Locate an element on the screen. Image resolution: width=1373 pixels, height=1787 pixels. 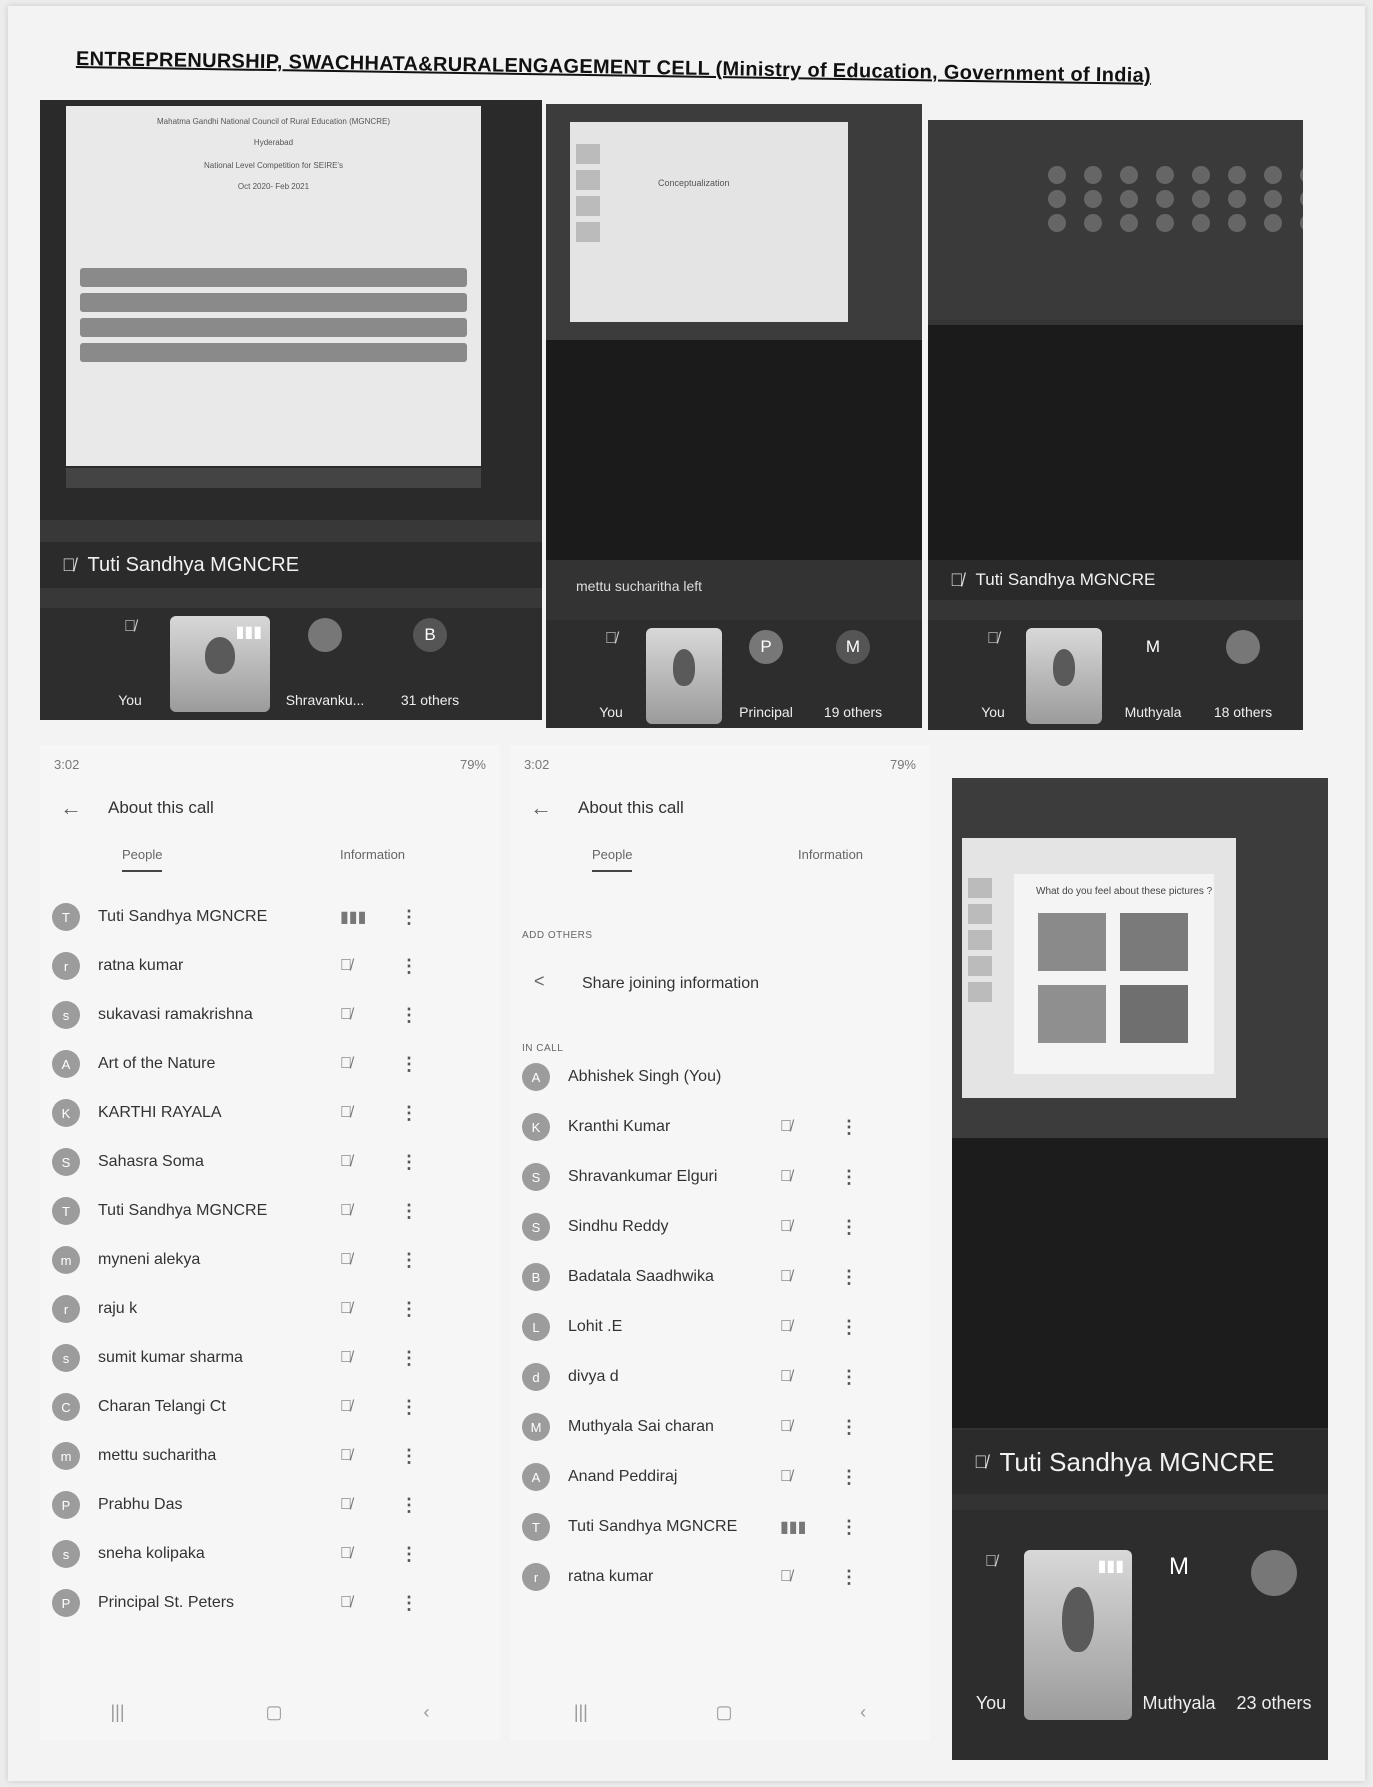
participant-row: A Anand Peddiraj 🎙̸ ⋮ is located at coordinates (720, 1477).